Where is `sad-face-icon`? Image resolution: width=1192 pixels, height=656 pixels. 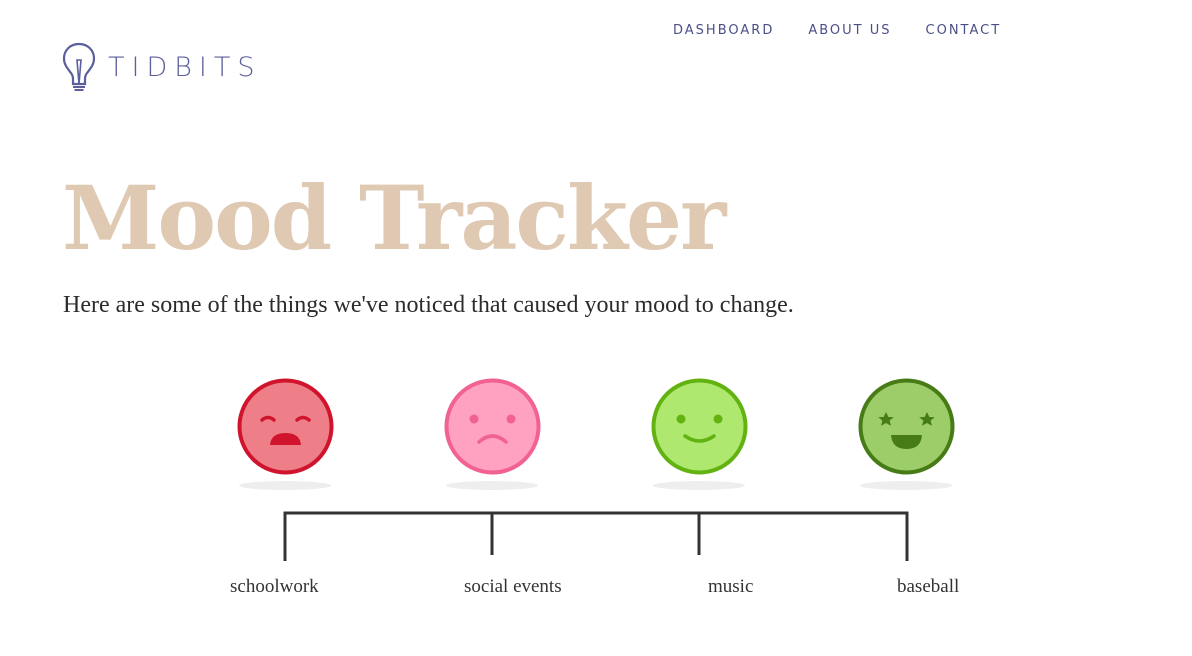 sad-face-icon is located at coordinates (492, 426).